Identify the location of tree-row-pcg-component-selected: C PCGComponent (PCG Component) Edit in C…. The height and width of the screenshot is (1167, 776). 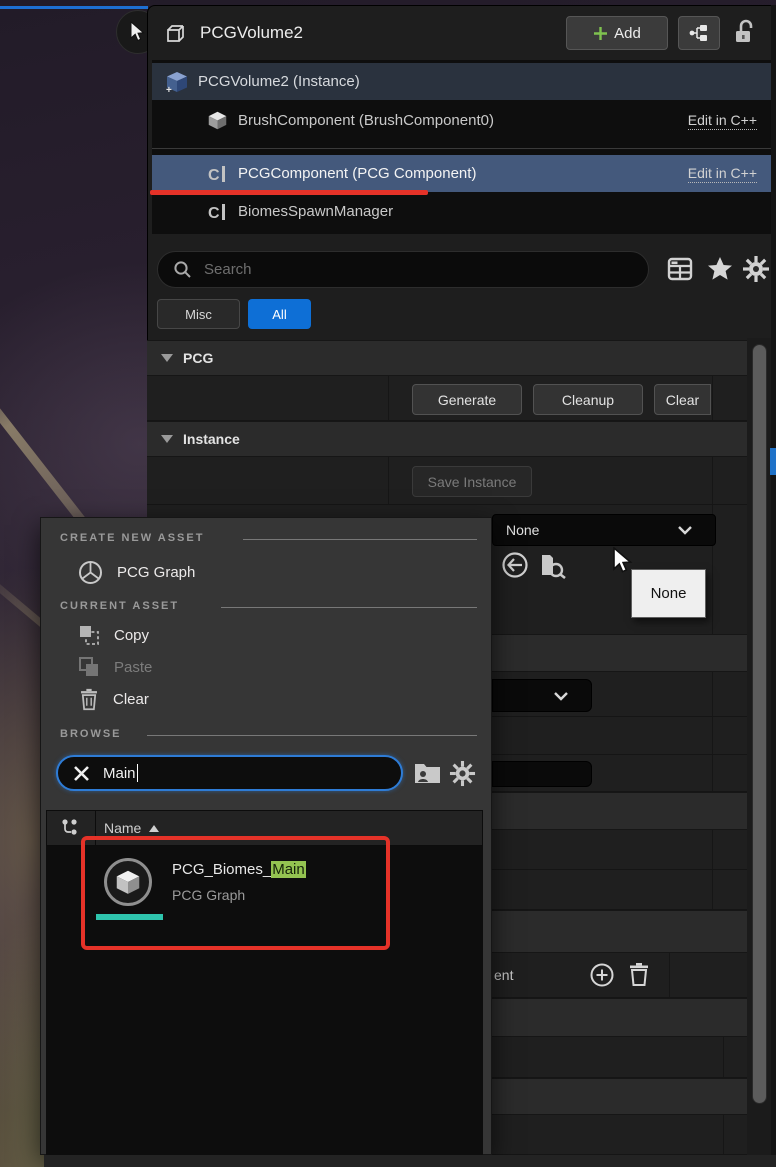
(461, 173).